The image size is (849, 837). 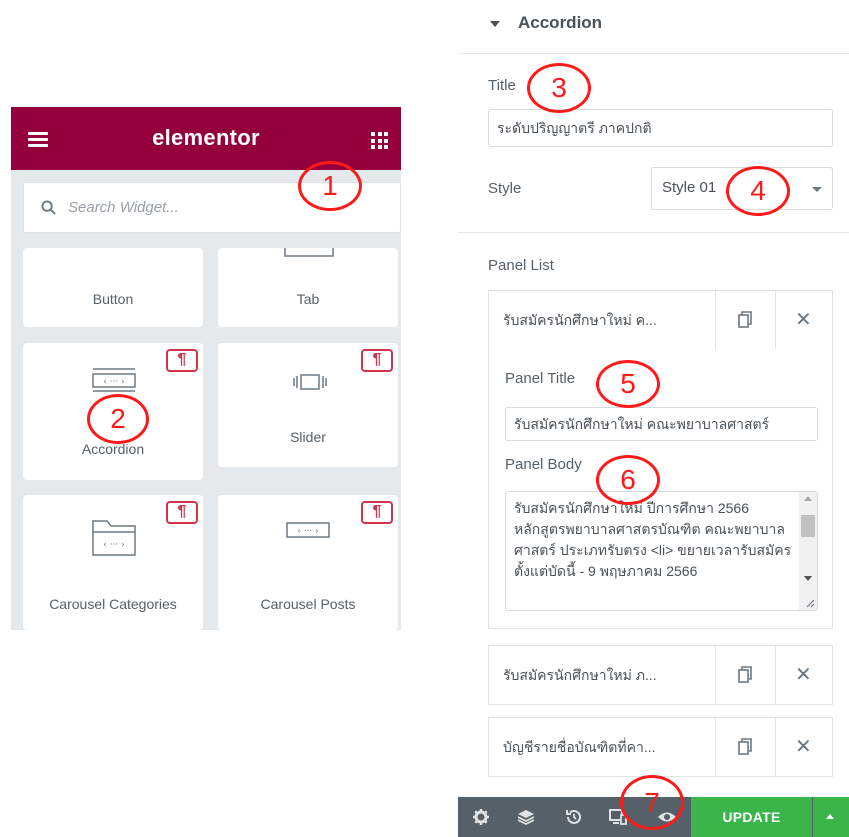 I want to click on history-icon, so click(x=574, y=817).